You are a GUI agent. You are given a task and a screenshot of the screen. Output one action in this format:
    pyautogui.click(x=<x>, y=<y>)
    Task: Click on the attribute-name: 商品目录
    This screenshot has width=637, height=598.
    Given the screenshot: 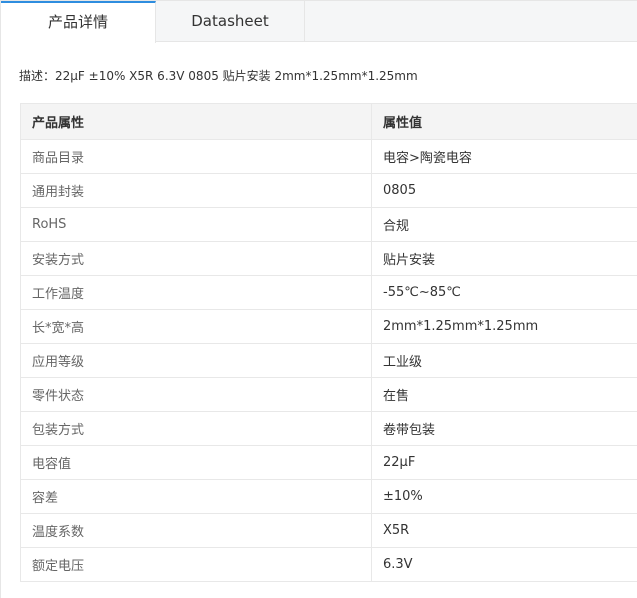 What is the action you would take?
    pyautogui.click(x=196, y=156)
    